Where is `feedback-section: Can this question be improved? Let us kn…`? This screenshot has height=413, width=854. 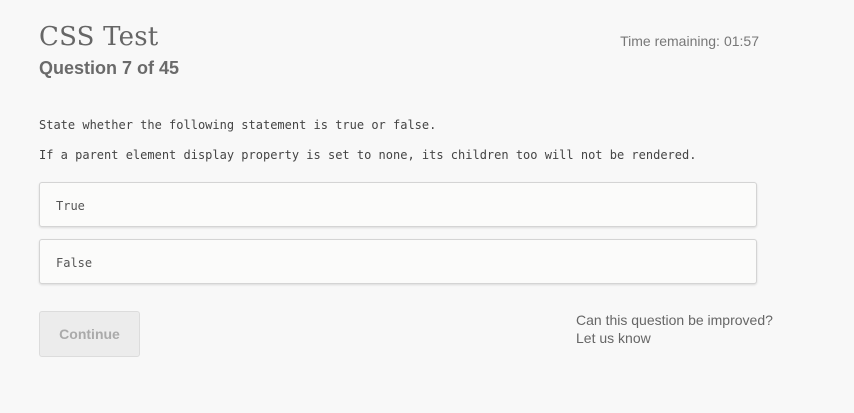 feedback-section: Can this question be improved? Let us kn… is located at coordinates (674, 329).